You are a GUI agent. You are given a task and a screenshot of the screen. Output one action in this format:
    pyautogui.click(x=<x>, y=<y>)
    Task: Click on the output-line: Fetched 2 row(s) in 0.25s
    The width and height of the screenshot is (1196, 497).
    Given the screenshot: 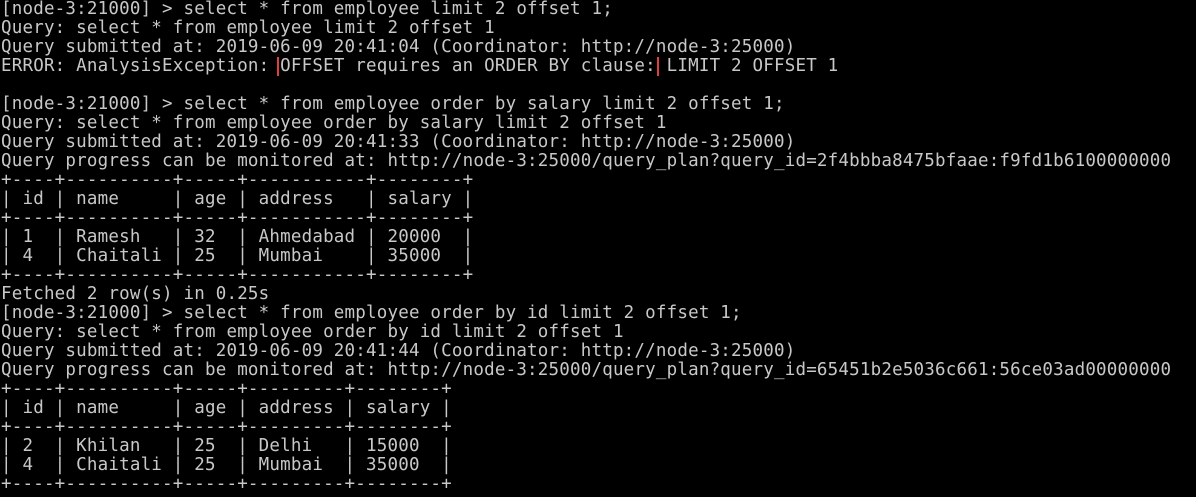 What is the action you would take?
    pyautogui.click(x=135, y=294)
    